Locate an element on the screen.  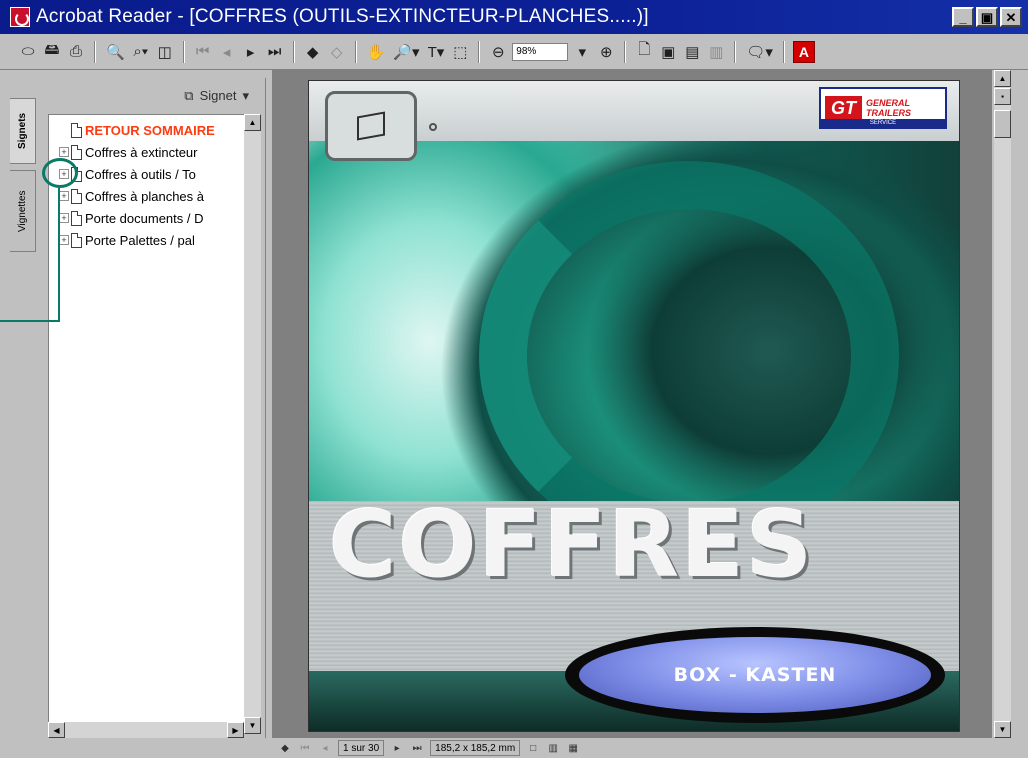
acrobat-app-icon is located at coordinates (20, 17).